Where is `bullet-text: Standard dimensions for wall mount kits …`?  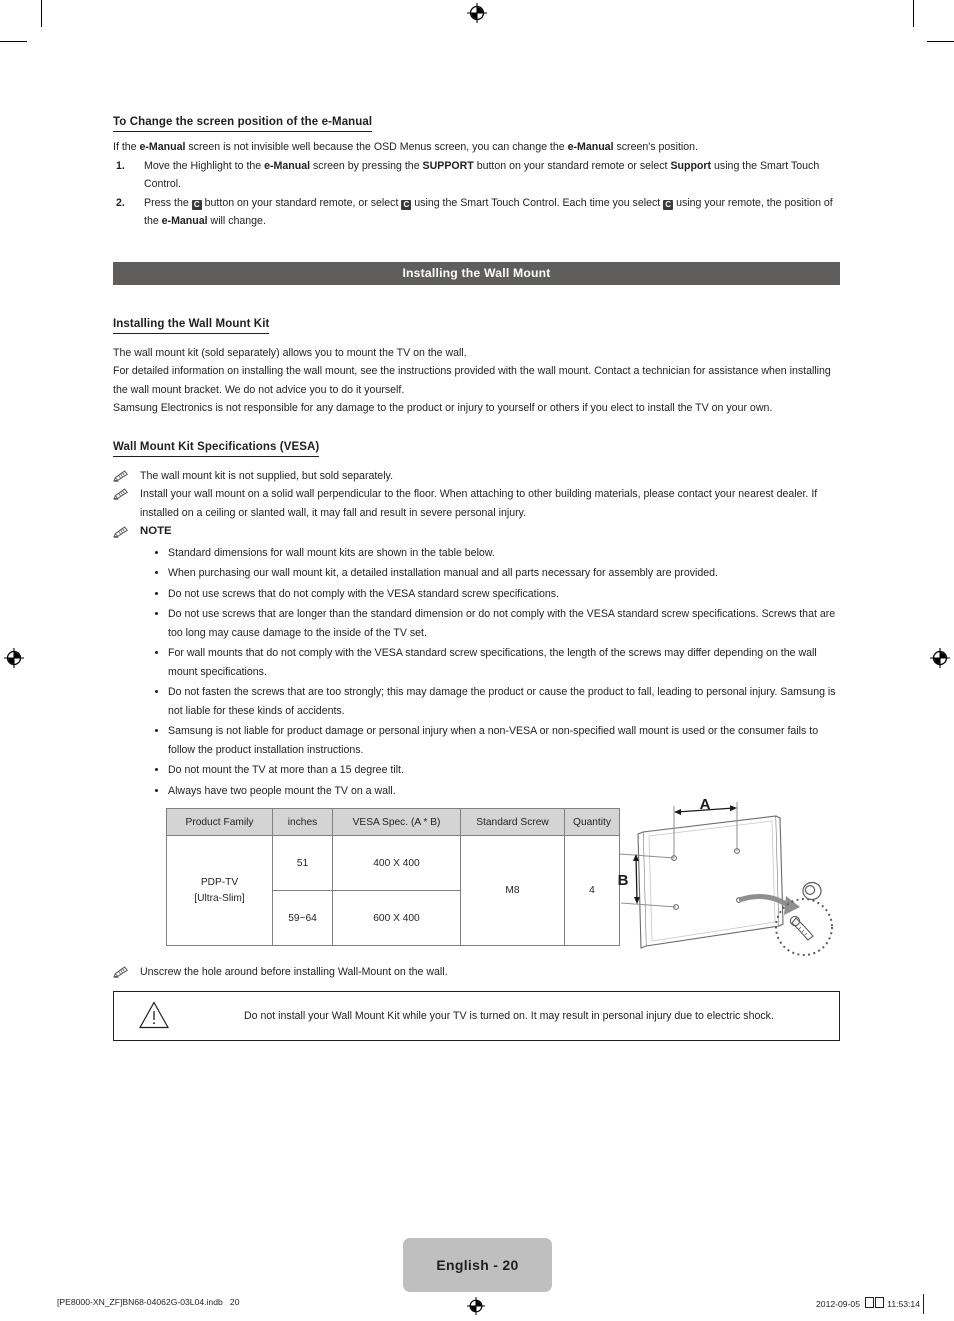
bullet-text: Standard dimensions for wall mount kits … is located at coordinates (331, 552).